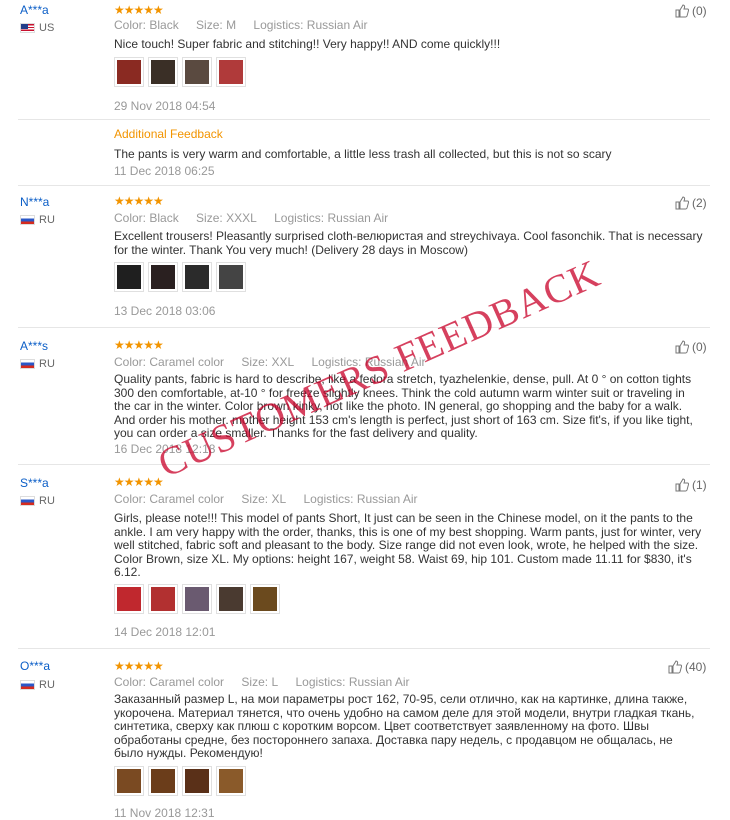  I want to click on review-date: 14 Dec 2018 12:01, so click(165, 632).